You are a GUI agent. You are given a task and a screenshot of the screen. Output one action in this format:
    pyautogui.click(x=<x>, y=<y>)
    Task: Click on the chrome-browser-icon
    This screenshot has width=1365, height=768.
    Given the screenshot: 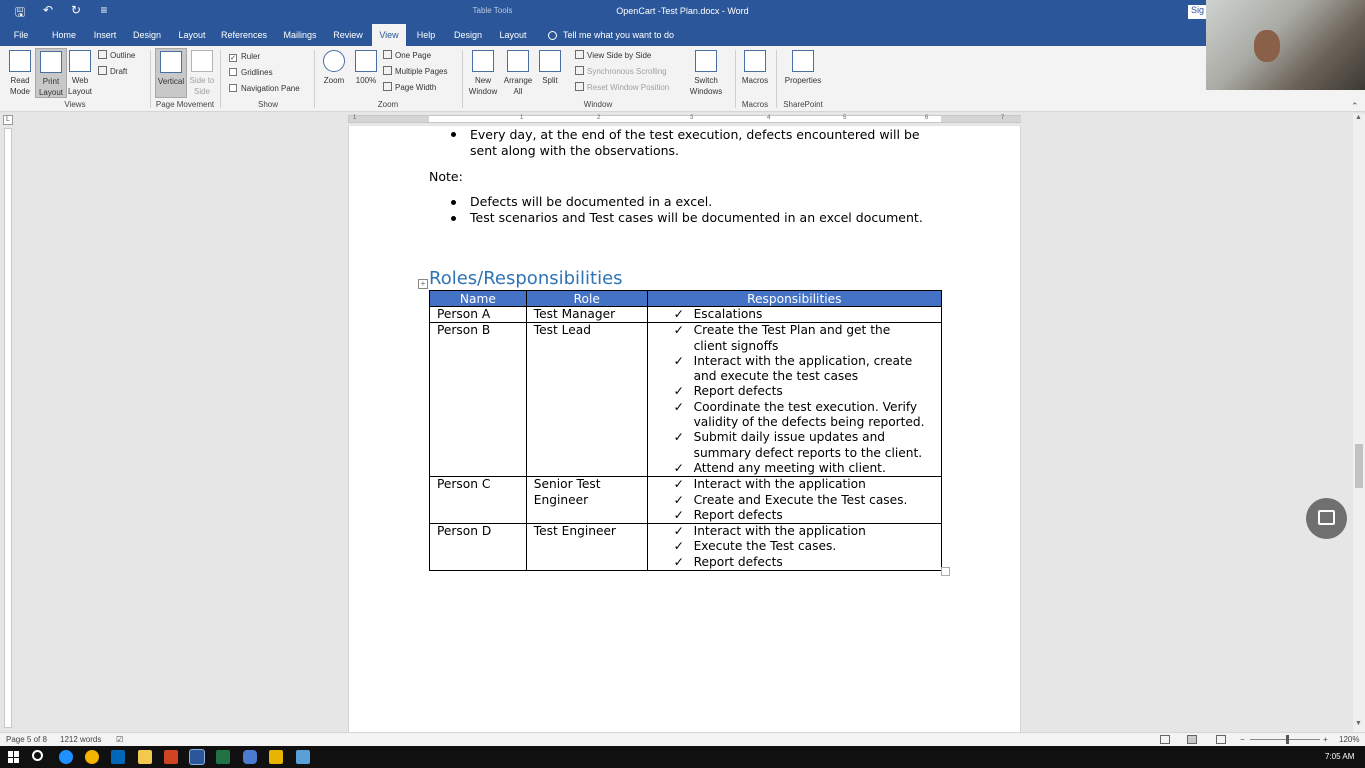 What is the action you would take?
    pyautogui.click(x=92, y=757)
    